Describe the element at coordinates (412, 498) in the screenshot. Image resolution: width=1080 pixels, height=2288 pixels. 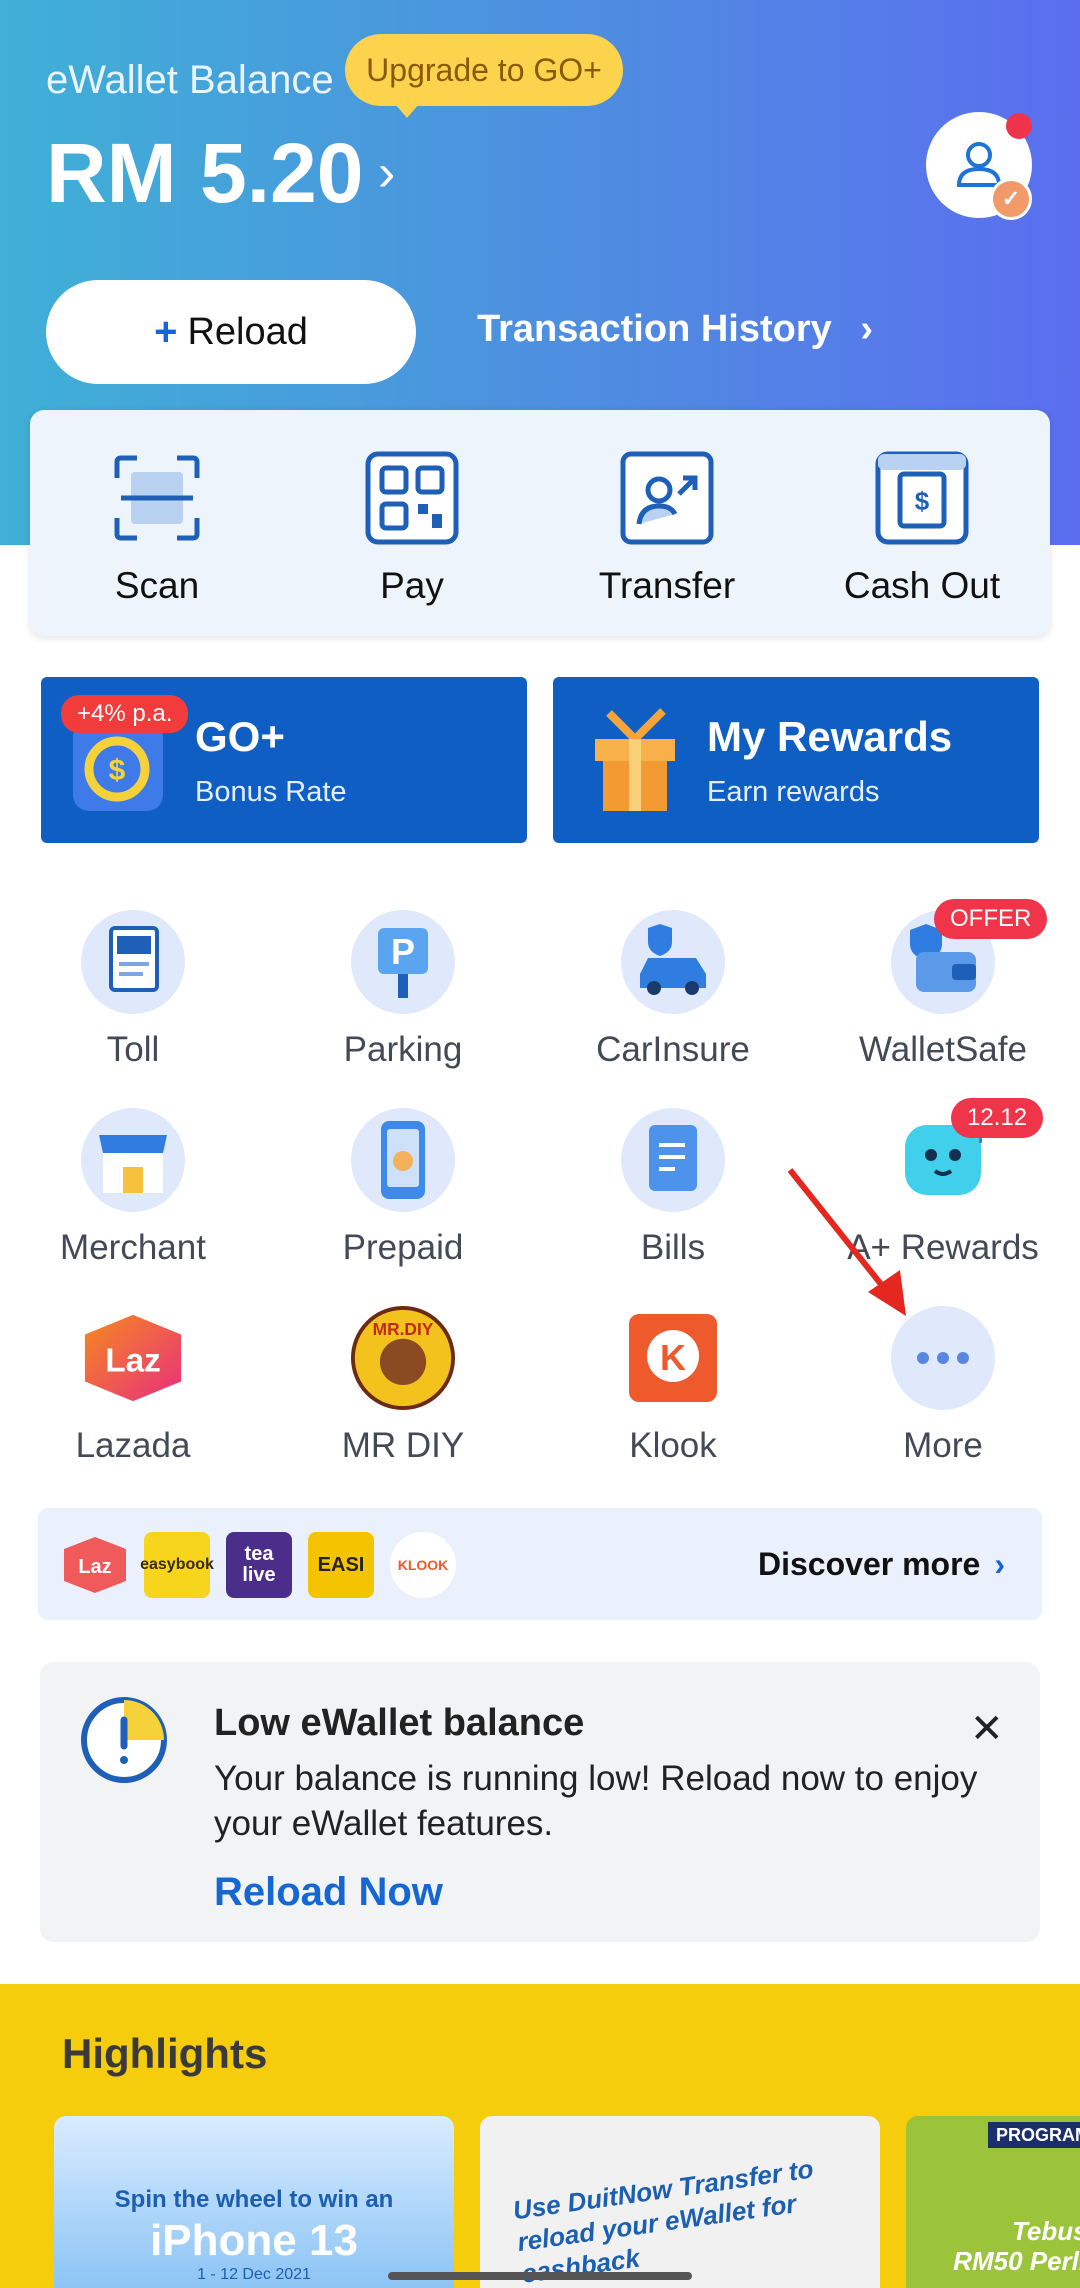
I see `qr-pay-icon` at that location.